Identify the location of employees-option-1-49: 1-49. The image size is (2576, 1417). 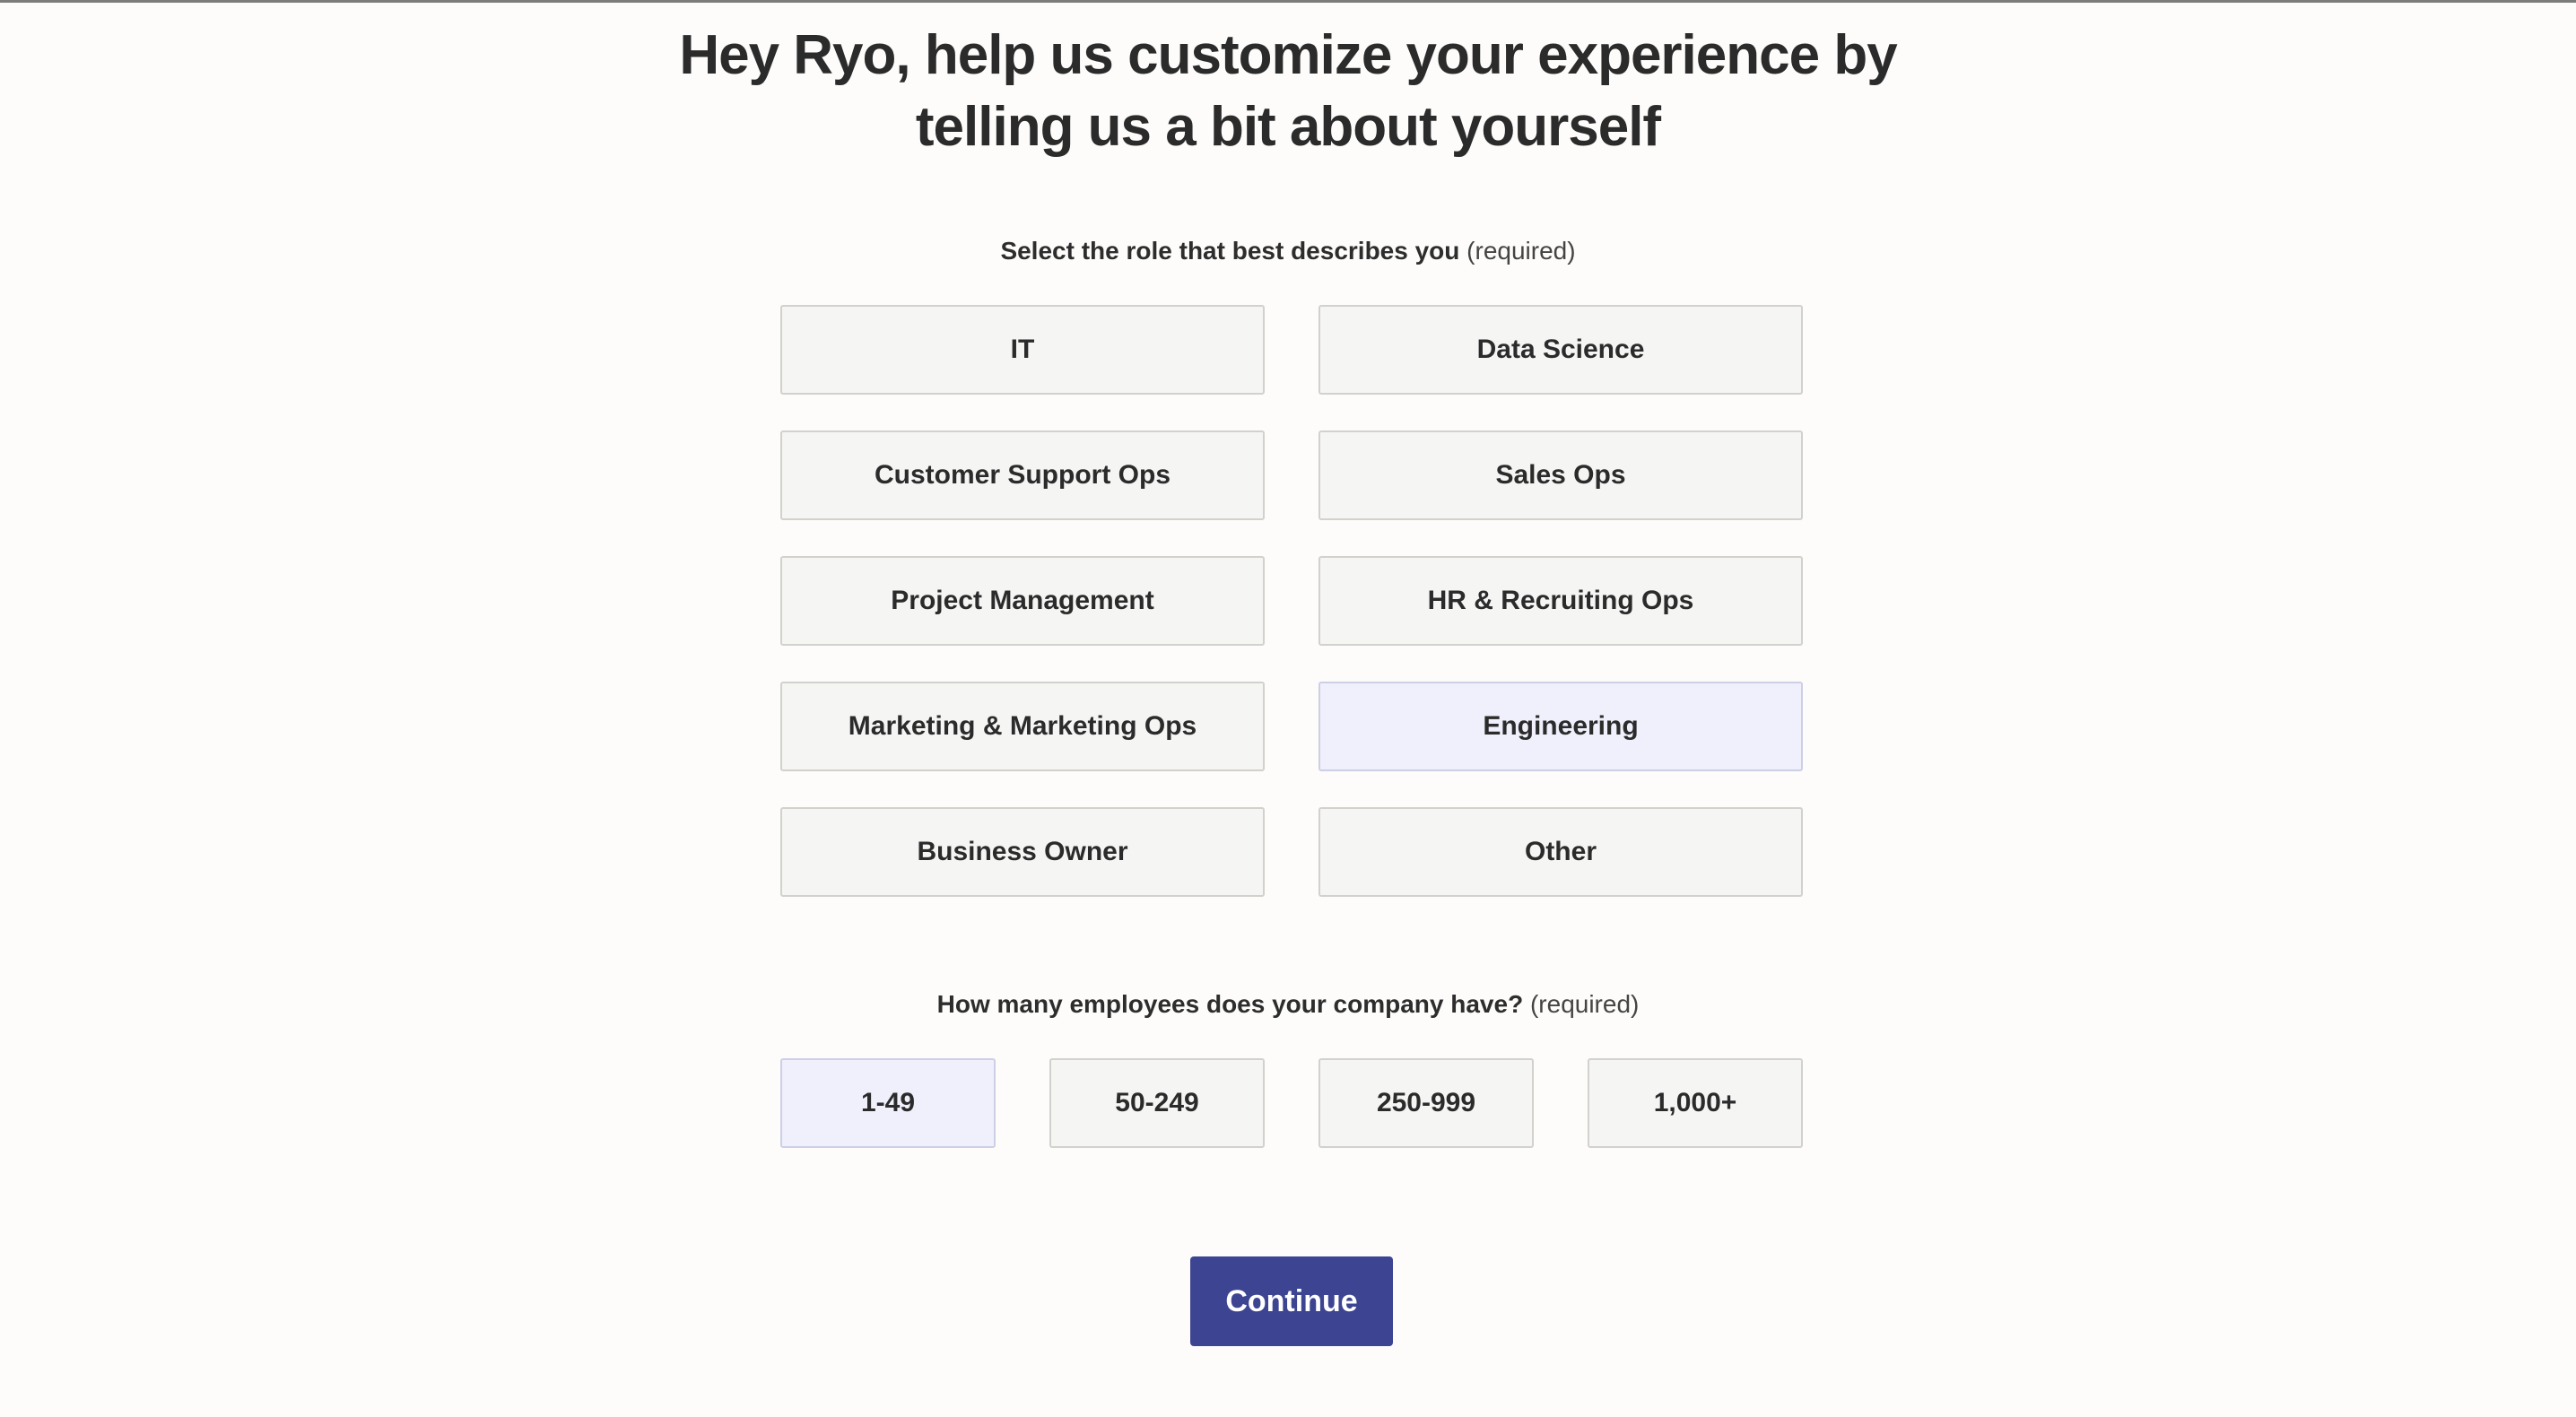
(888, 1103).